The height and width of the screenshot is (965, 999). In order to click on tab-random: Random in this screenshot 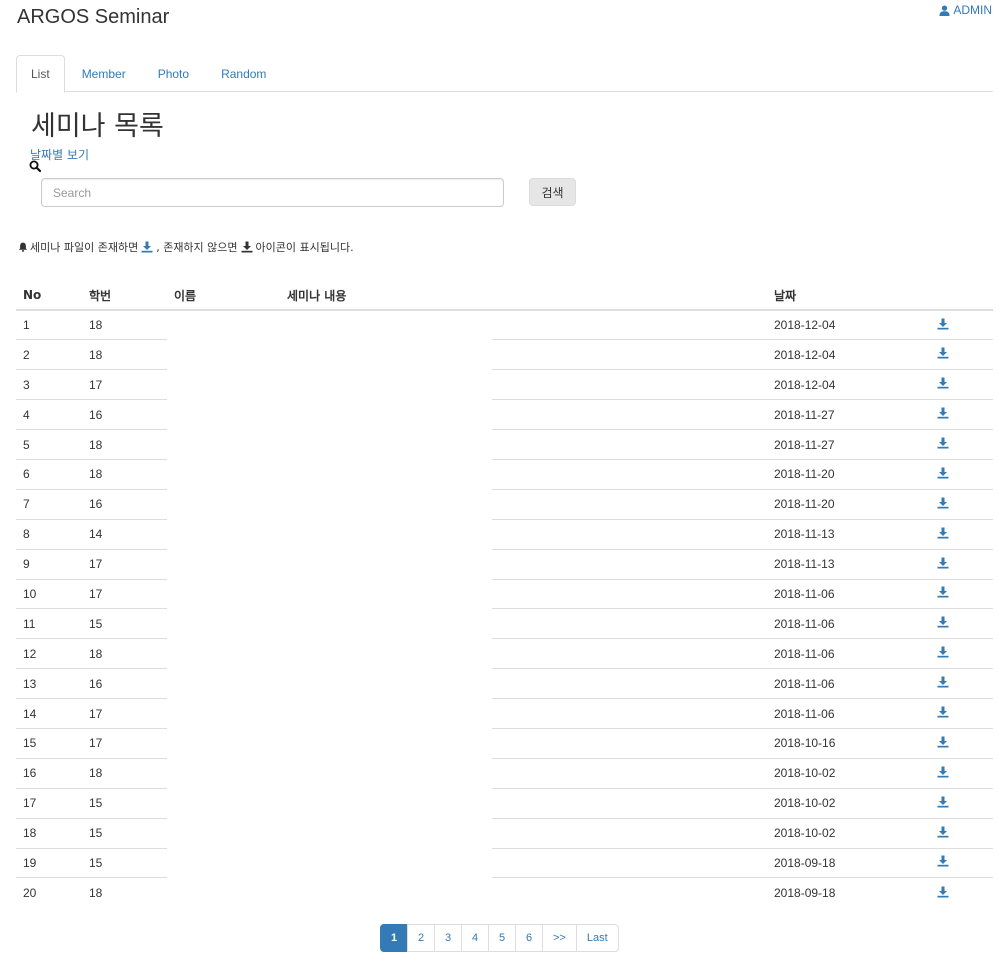, I will do `click(243, 73)`.